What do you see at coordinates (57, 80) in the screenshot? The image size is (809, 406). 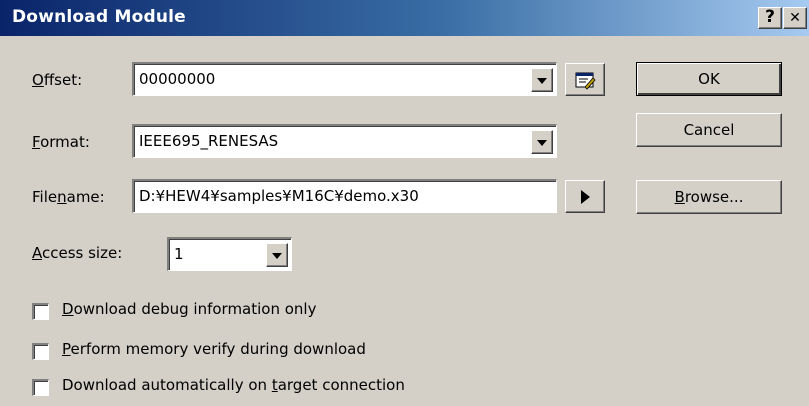 I see `offset-label: Offset:` at bounding box center [57, 80].